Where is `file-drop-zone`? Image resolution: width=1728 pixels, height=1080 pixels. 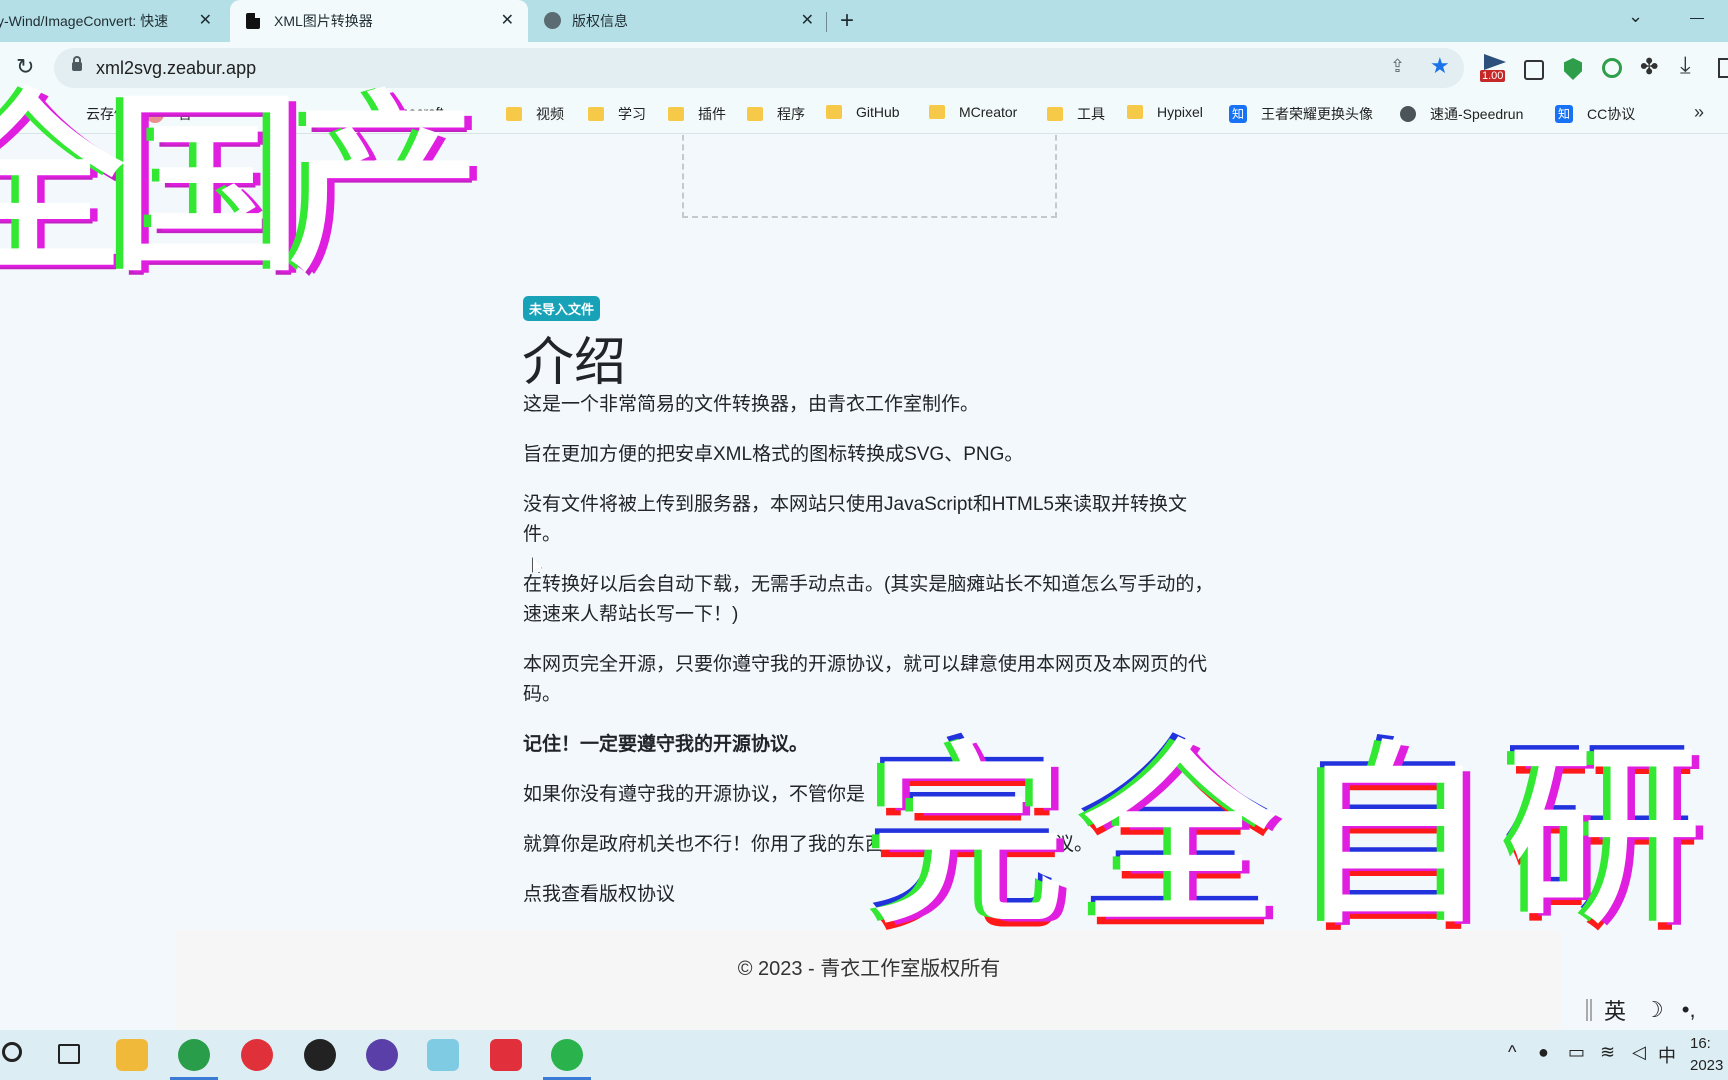 file-drop-zone is located at coordinates (869, 176).